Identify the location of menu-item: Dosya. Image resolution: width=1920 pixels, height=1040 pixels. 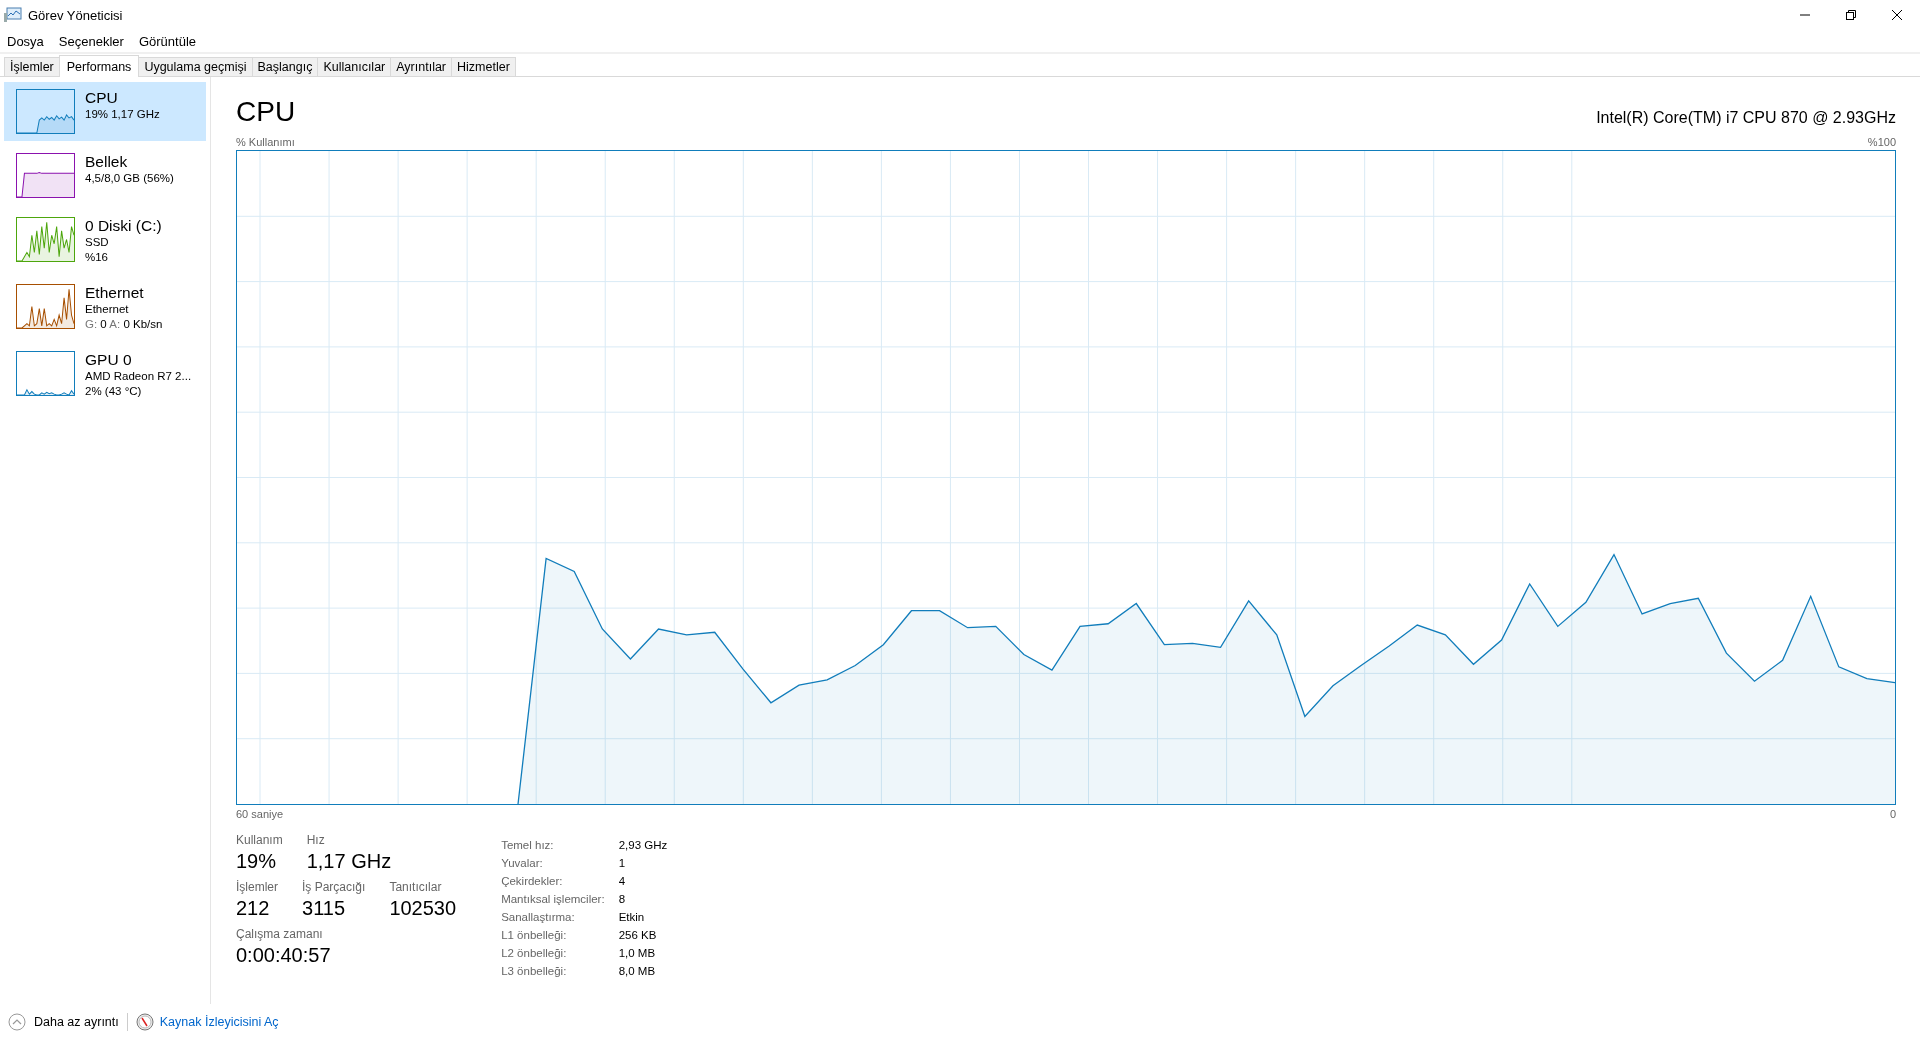
(28, 41).